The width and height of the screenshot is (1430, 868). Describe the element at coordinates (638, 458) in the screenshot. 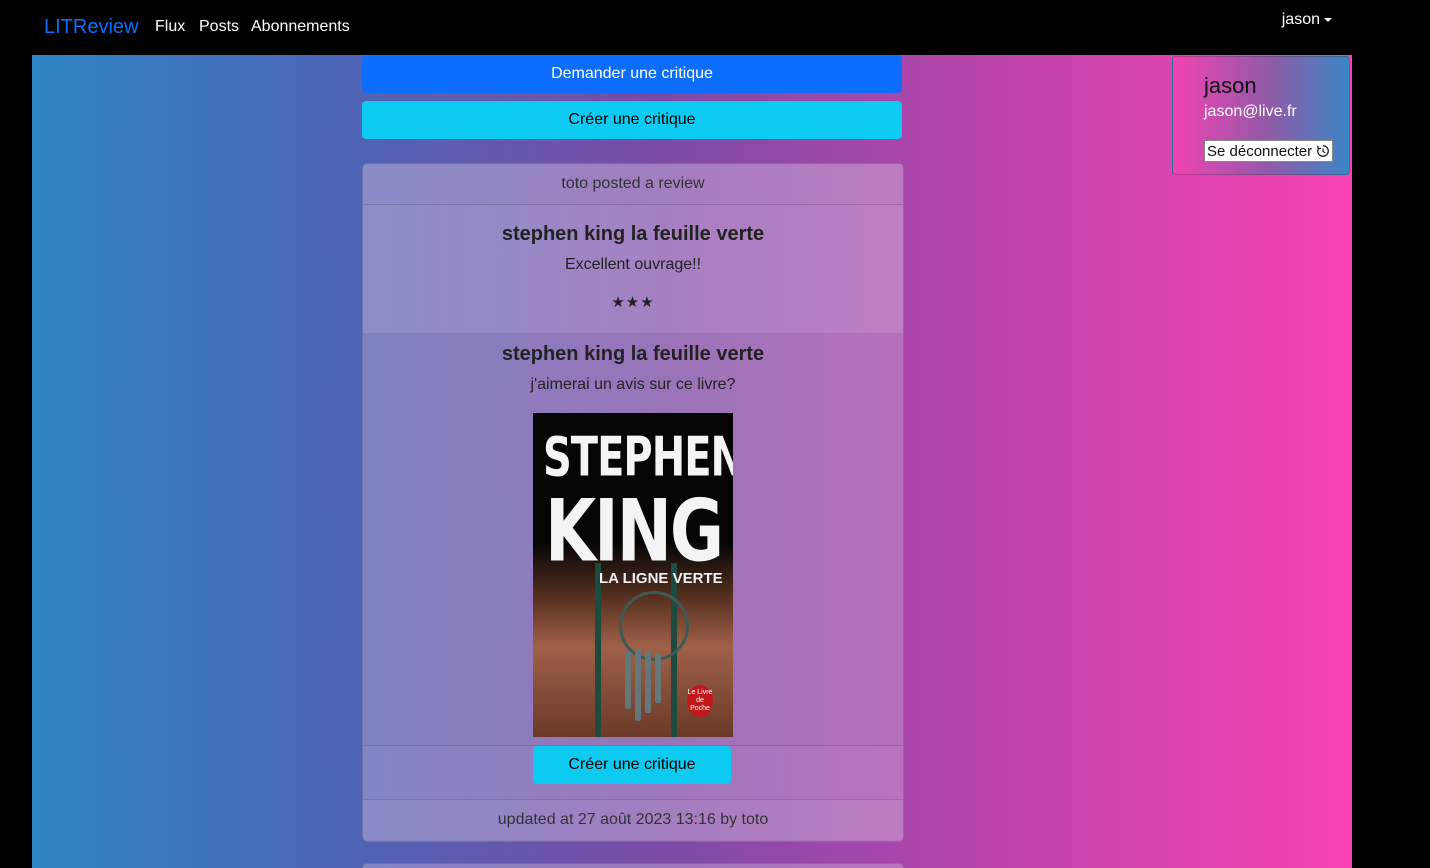

I see `cover-author-line1: STEPHEN` at that location.